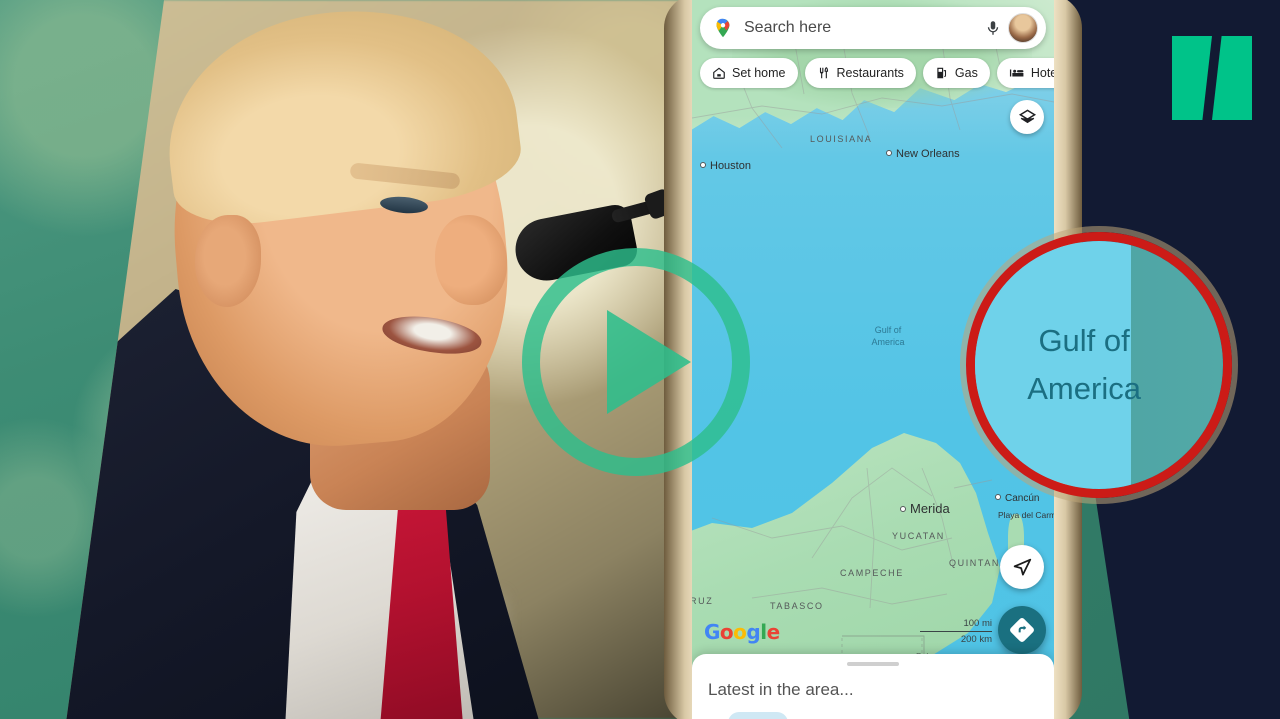 The image size is (1280, 719). I want to click on chip-label: Hotels, so click(1042, 73).